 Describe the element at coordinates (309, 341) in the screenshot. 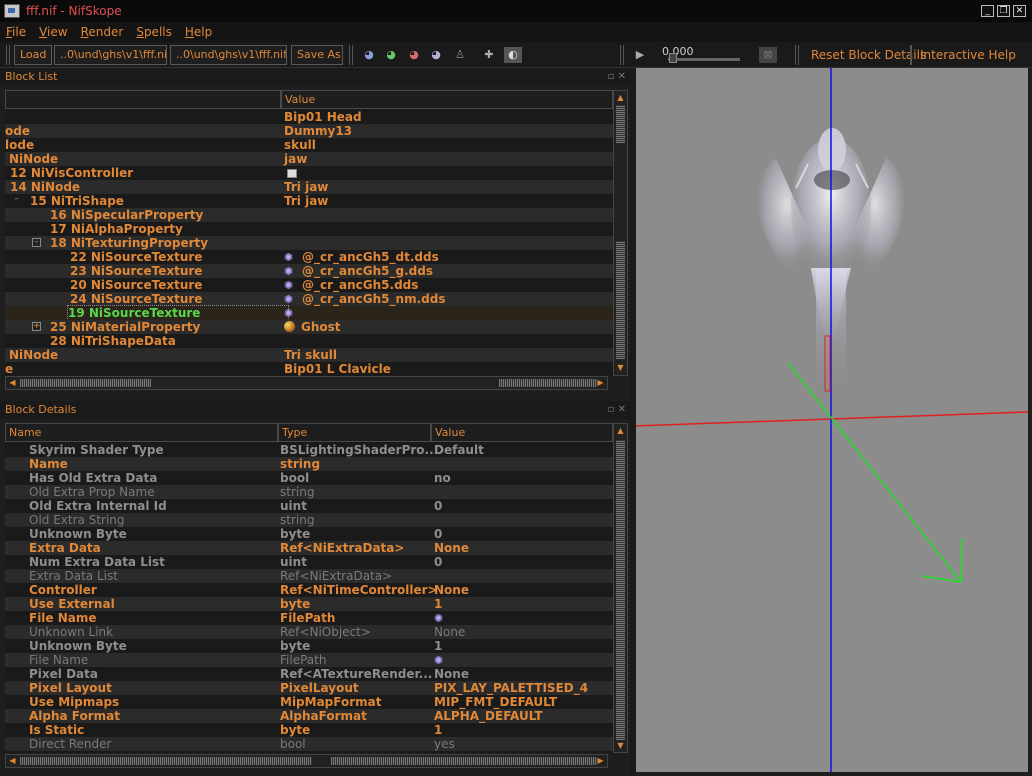

I see `tree-row: 28 NiTriShapeData` at that location.